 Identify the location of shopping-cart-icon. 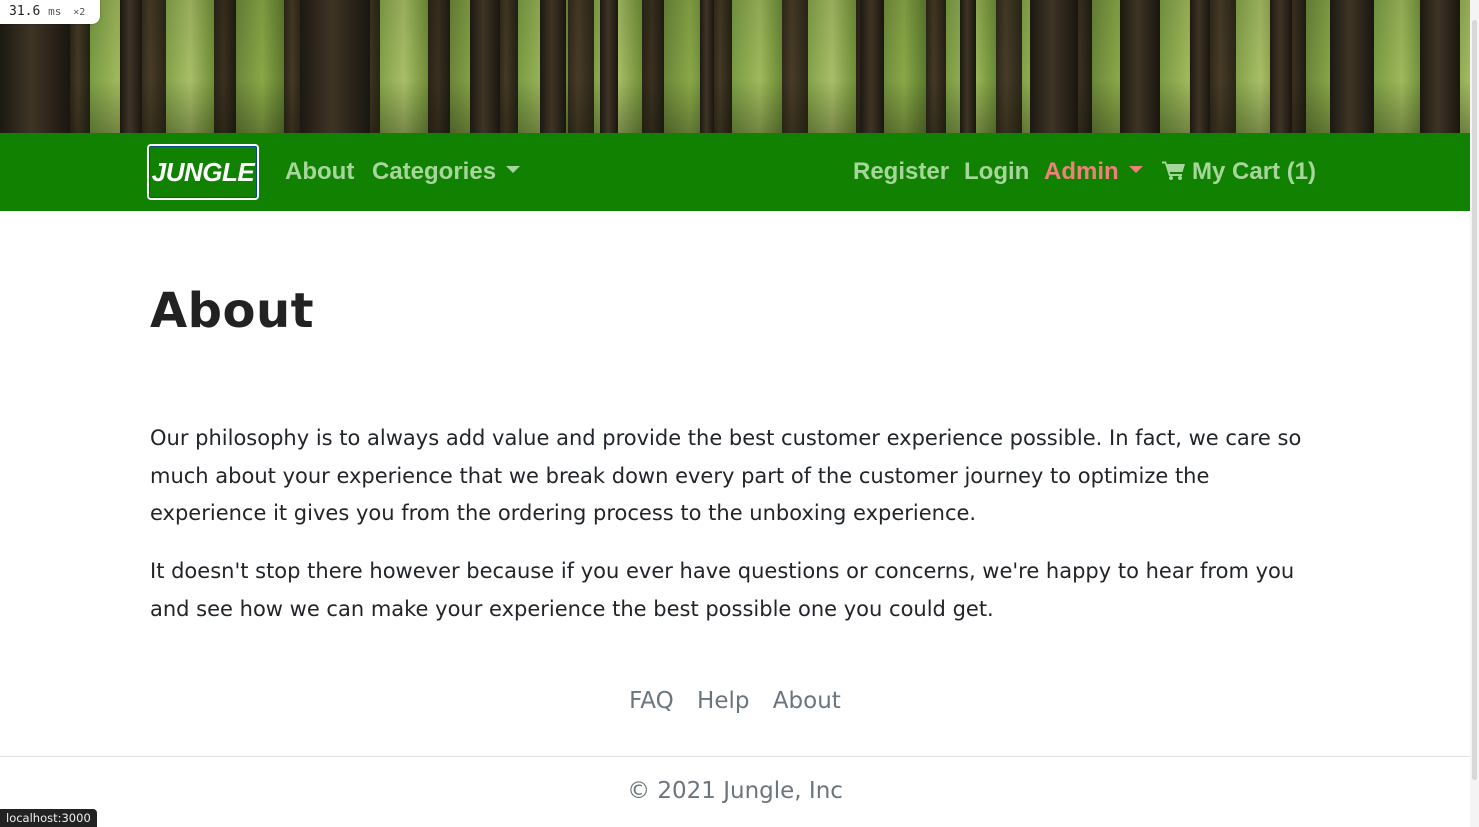
(1173, 170).